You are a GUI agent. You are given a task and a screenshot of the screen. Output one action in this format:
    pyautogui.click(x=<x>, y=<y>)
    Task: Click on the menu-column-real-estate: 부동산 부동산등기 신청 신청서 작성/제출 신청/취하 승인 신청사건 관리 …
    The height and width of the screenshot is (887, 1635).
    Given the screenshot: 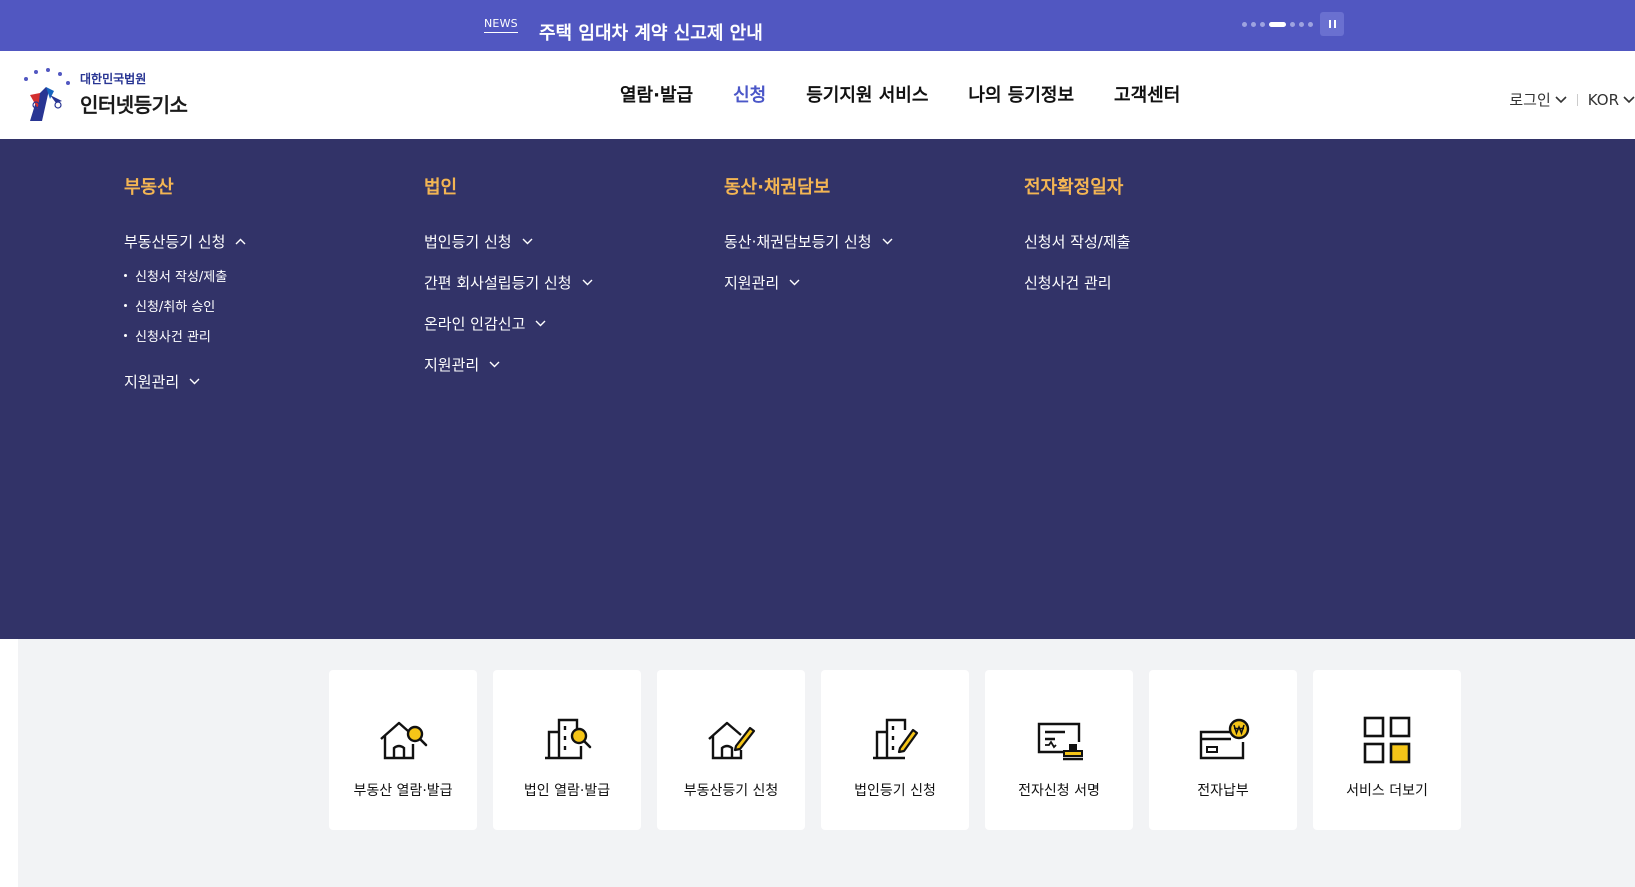 What is the action you would take?
    pyautogui.click(x=185, y=292)
    